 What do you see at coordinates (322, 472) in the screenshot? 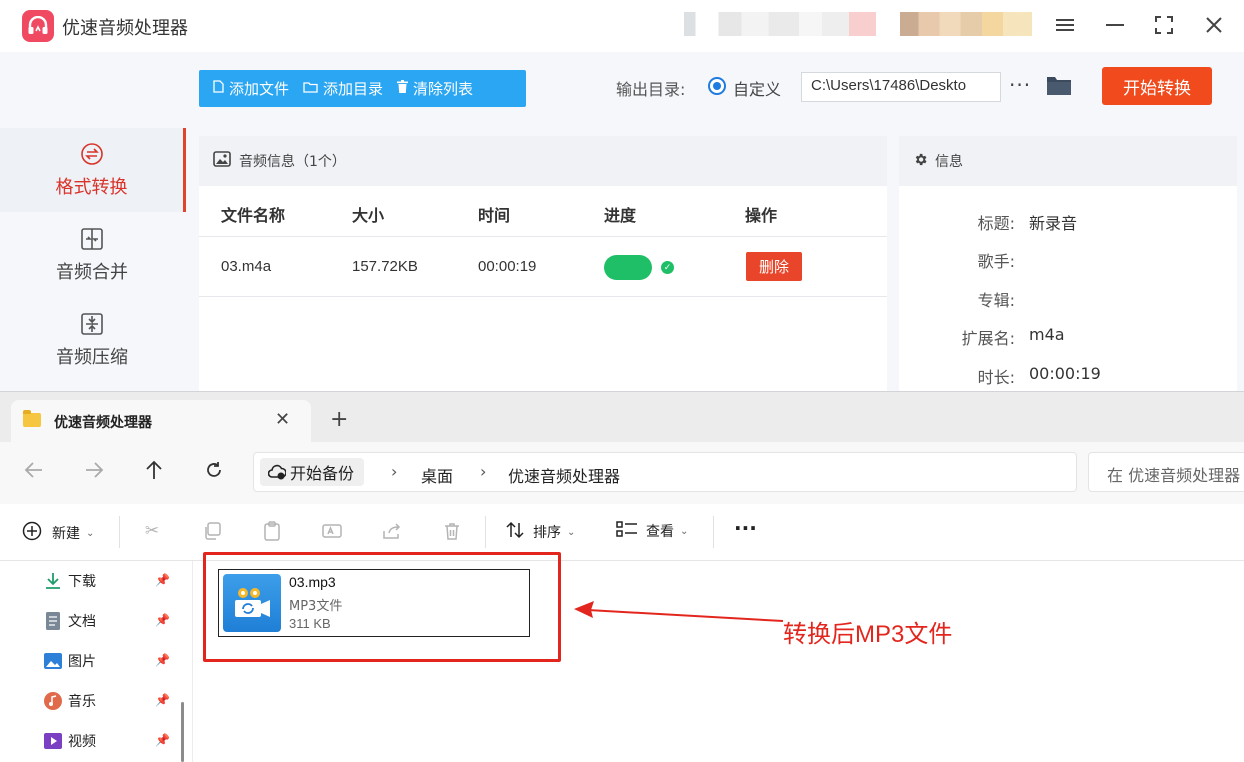
I see `breadcrumb-label: 开始备份` at bounding box center [322, 472].